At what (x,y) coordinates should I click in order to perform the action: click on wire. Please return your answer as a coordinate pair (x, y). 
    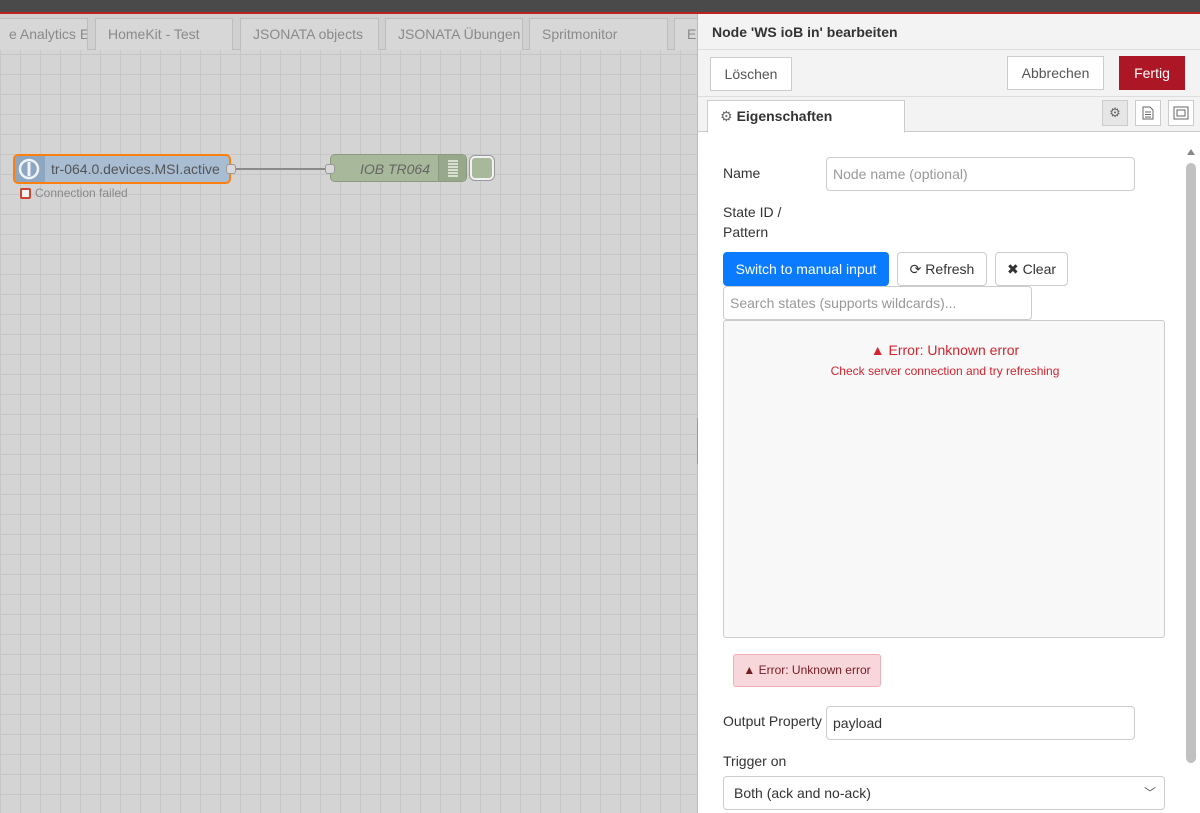
    Looking at the image, I should click on (282, 169).